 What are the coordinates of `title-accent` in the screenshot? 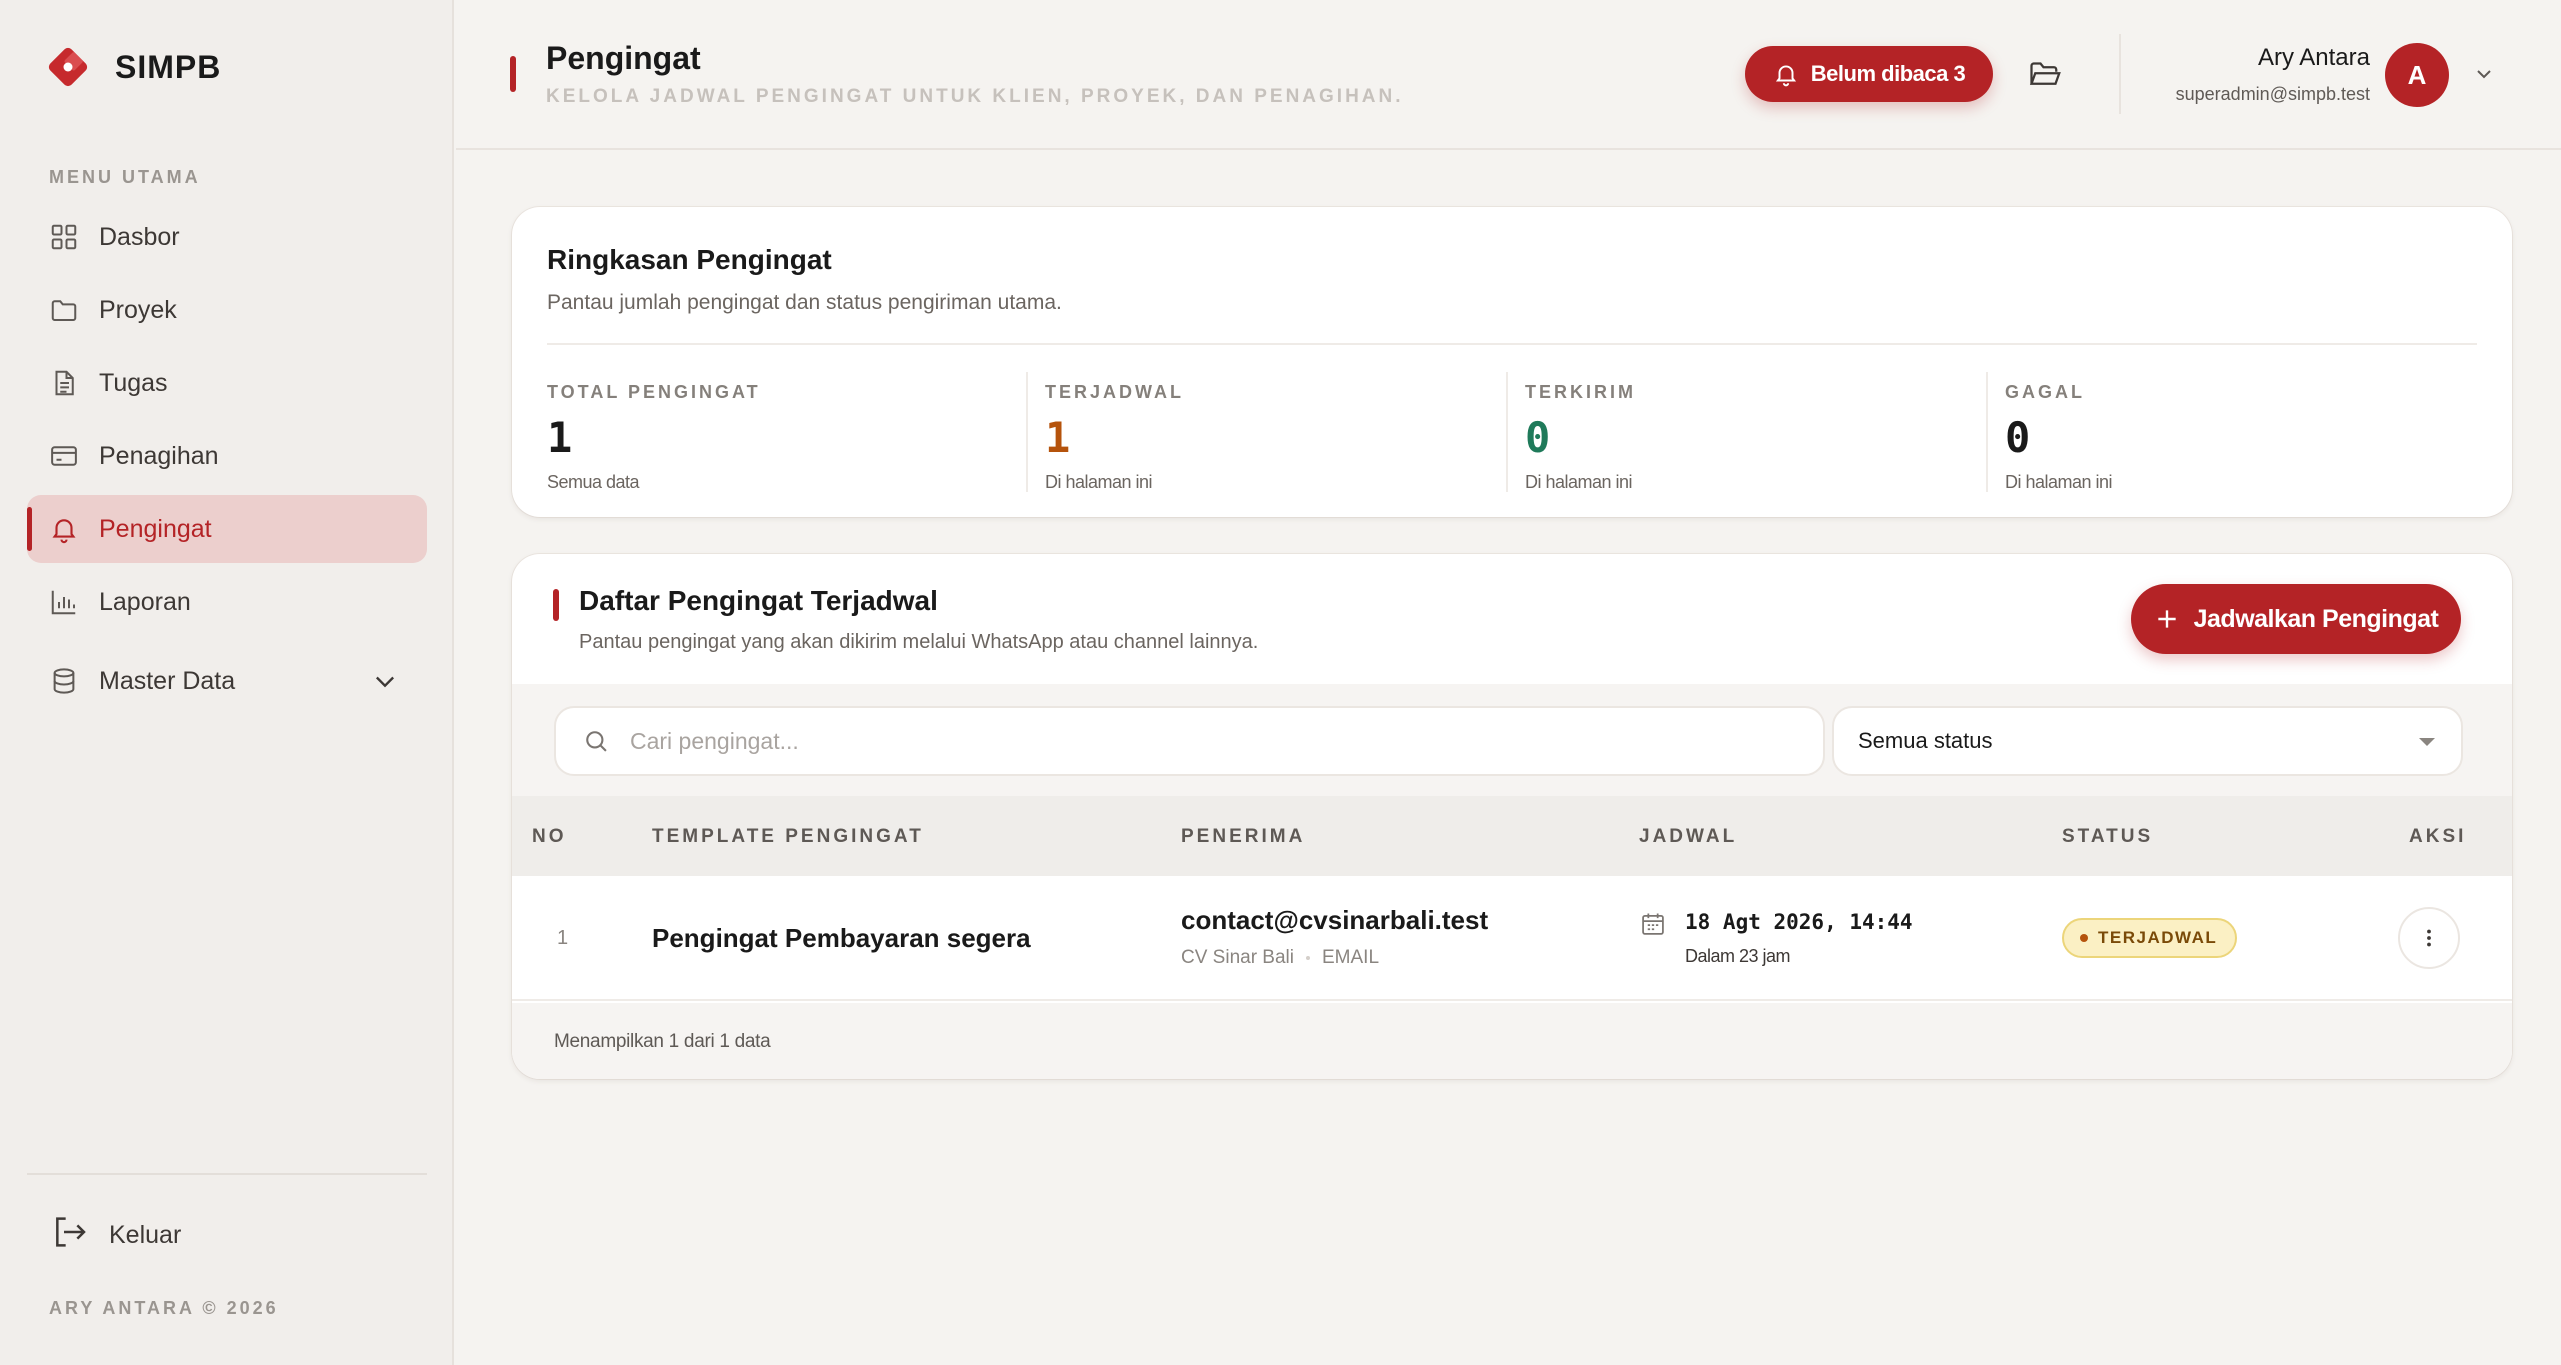 It's located at (513, 74).